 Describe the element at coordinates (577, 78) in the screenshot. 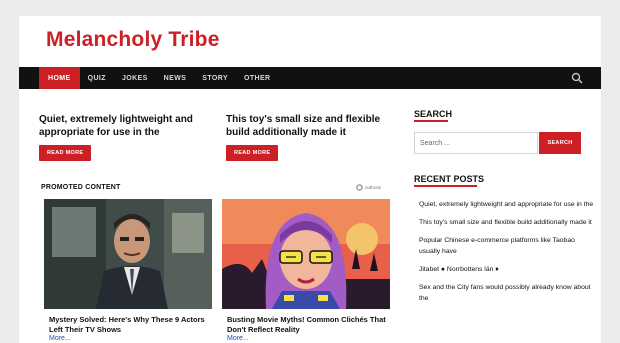

I see `search-icon` at that location.